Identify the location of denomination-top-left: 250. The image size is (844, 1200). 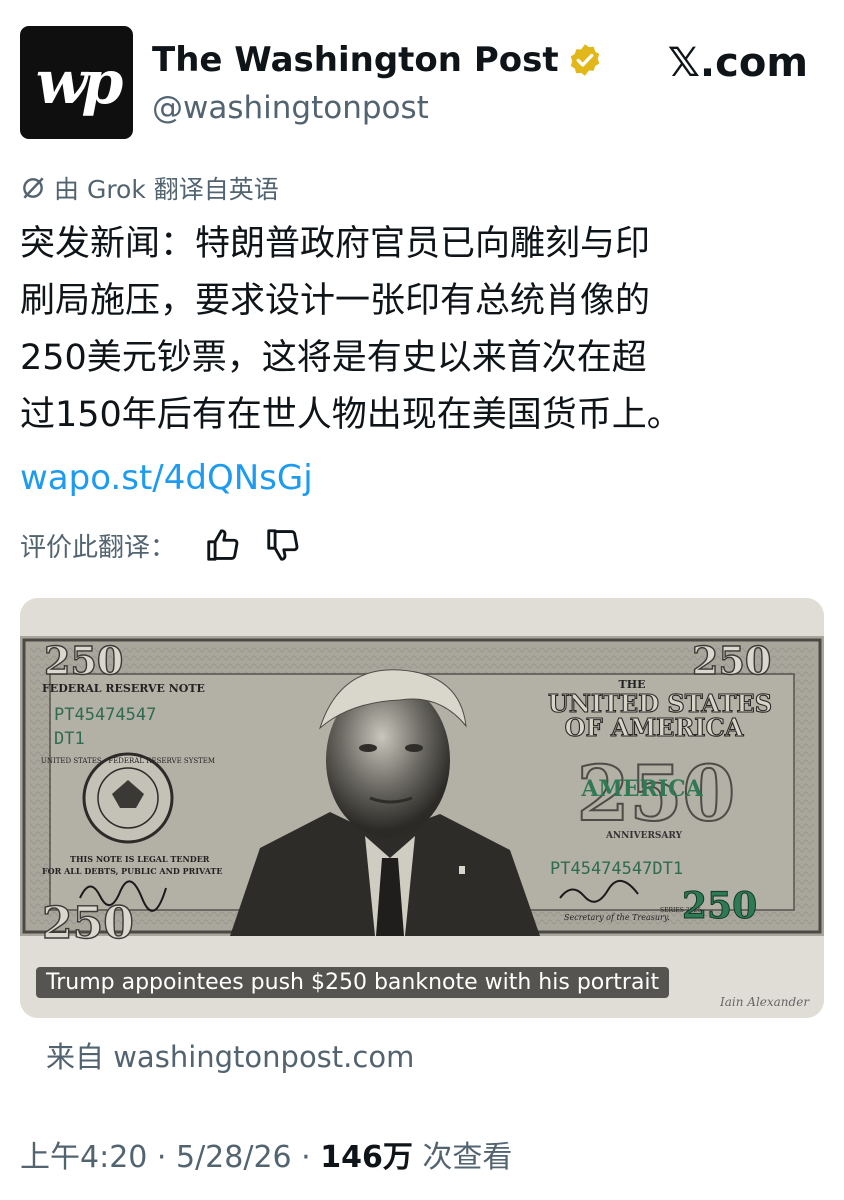
(83, 660).